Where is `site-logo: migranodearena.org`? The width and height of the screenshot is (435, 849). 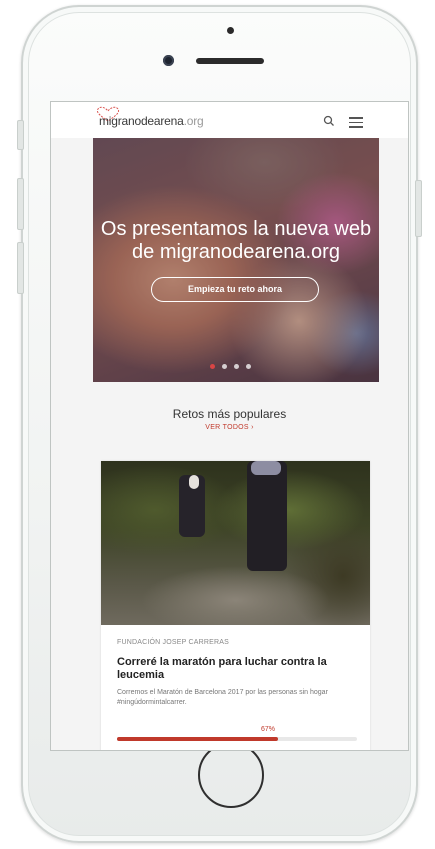 site-logo: migranodearena.org is located at coordinates (151, 121).